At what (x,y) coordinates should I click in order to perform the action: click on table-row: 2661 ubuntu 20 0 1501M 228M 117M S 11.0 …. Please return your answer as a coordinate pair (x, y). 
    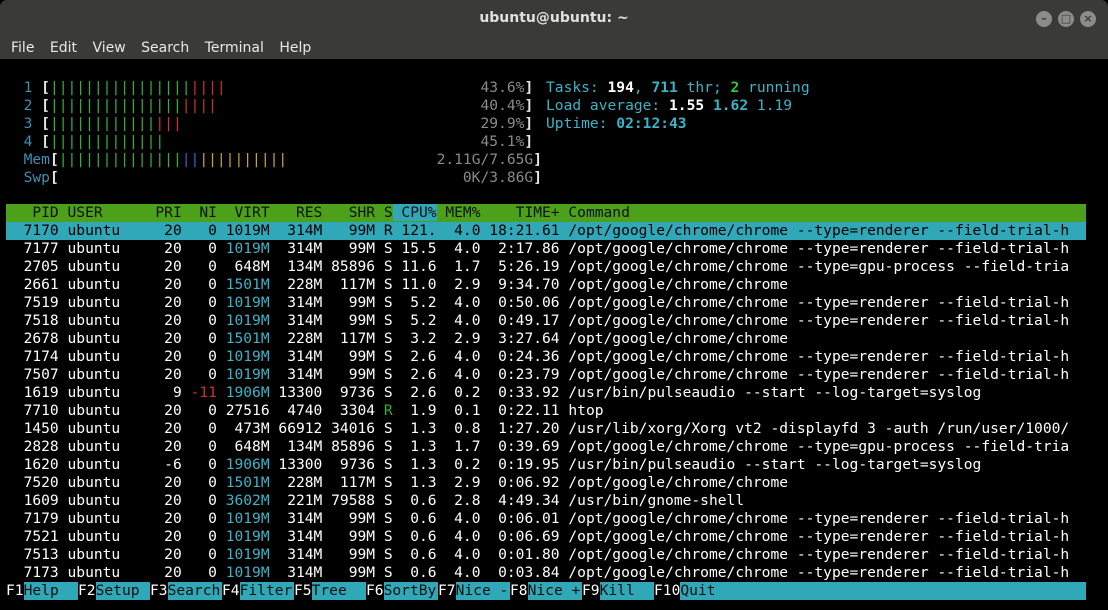
    Looking at the image, I should click on (537, 285).